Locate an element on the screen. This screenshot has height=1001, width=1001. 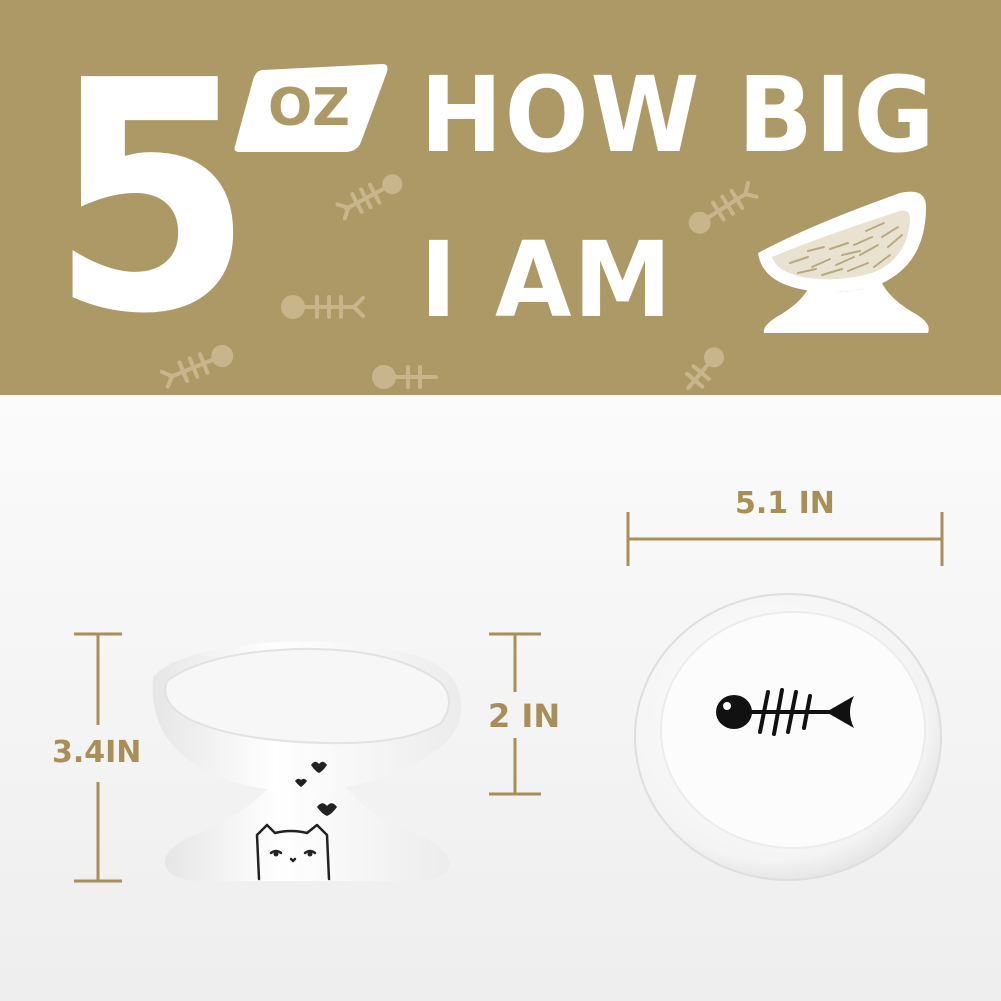
bowl-side-view is located at coordinates (307, 761).